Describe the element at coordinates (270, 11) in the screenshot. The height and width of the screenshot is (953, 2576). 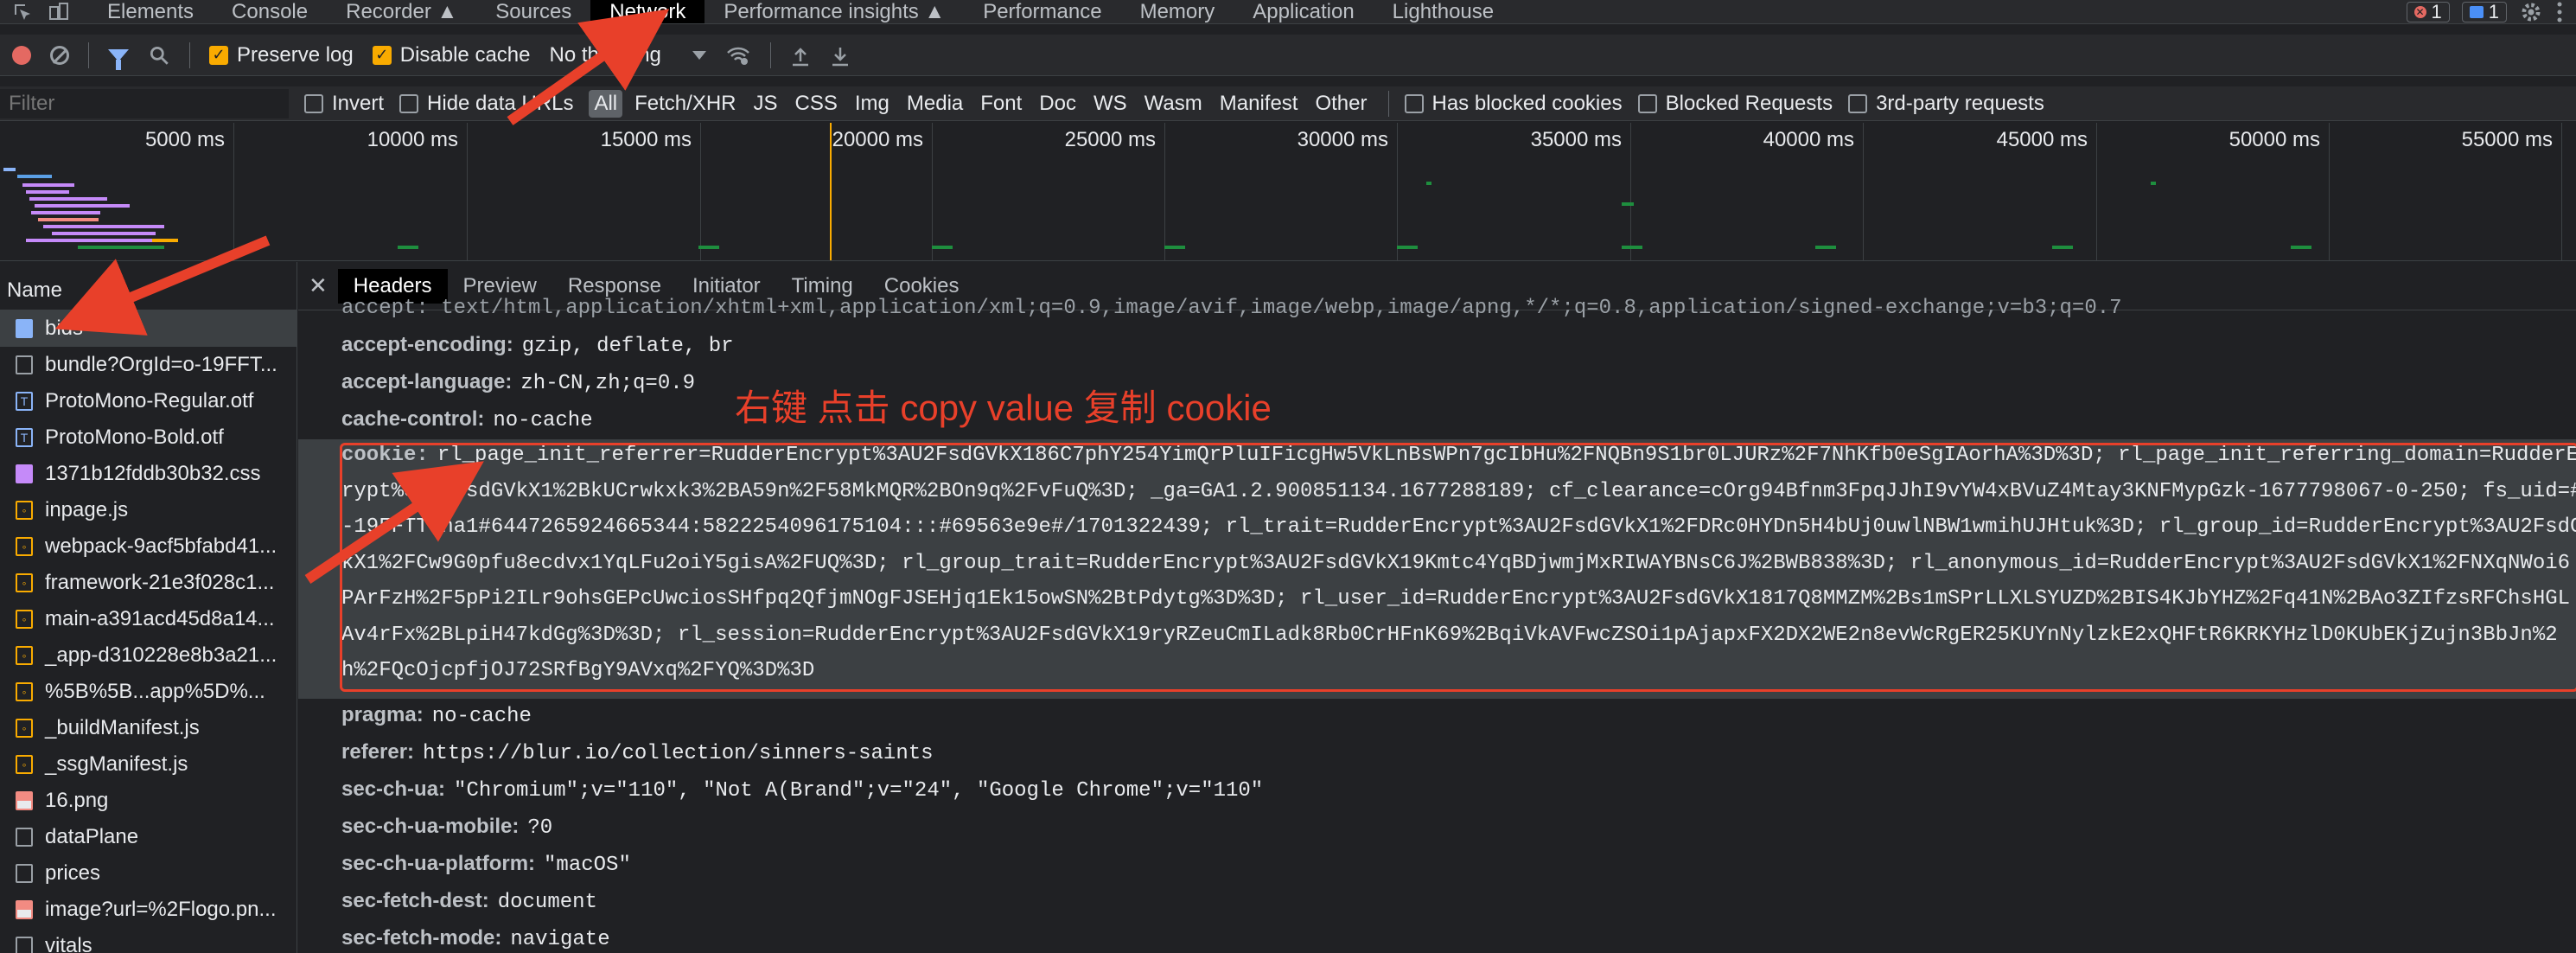
I see `tab-console: Console` at that location.